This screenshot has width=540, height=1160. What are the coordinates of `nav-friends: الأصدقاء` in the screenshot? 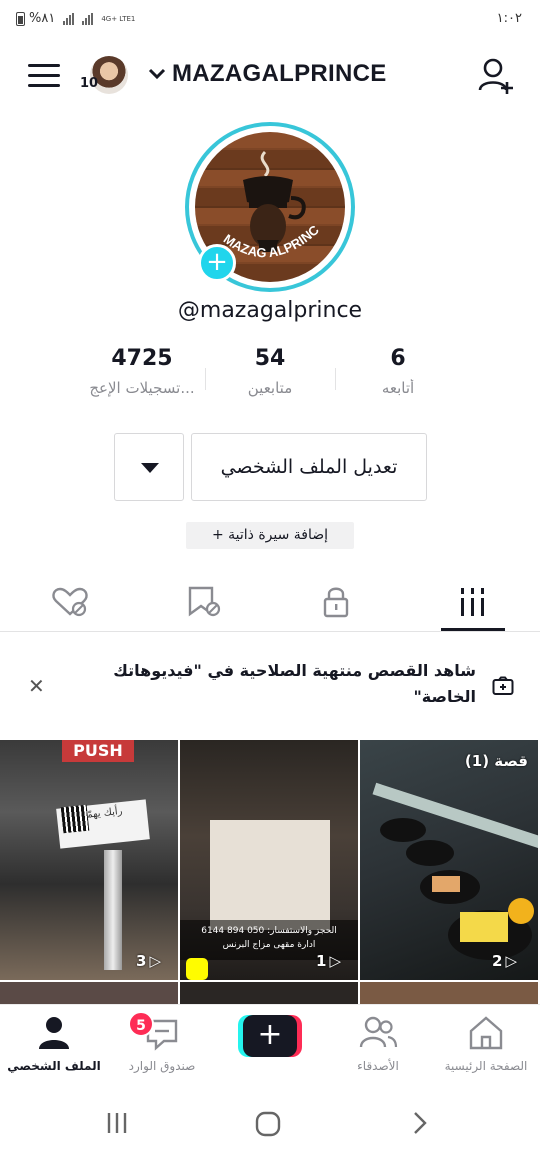 It's located at (378, 1043).